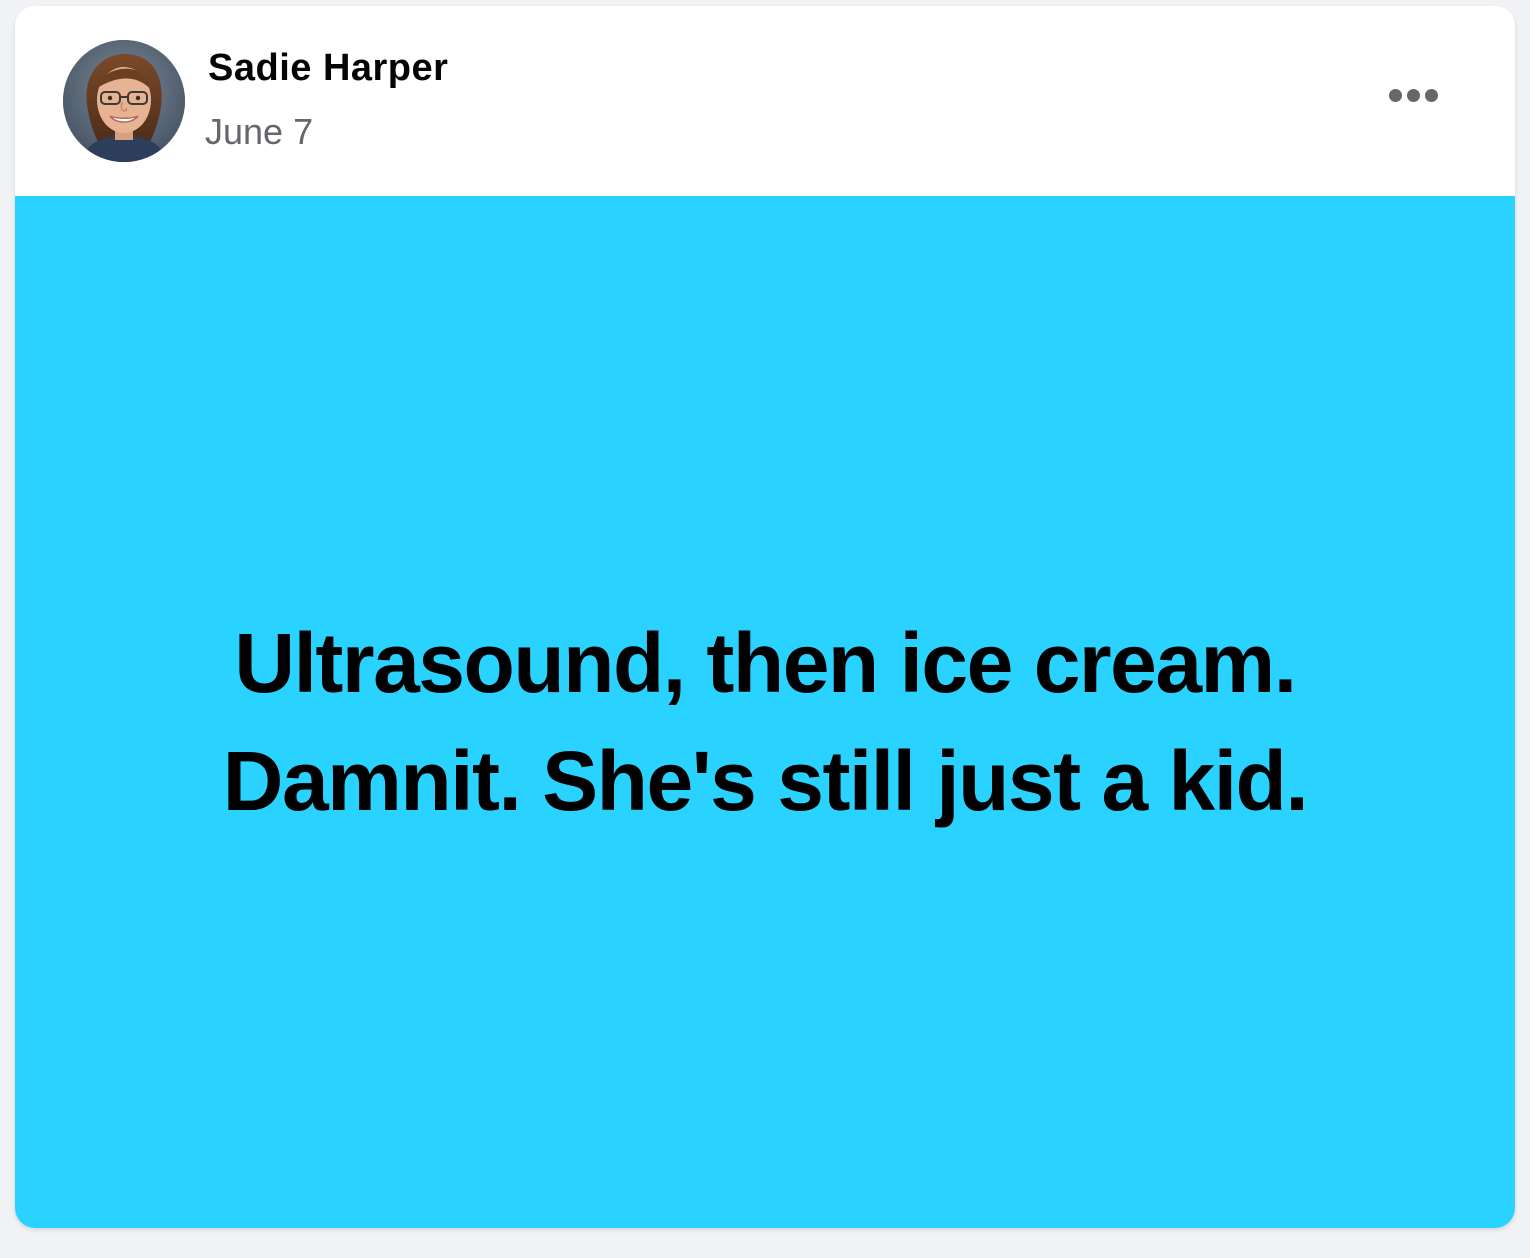 The width and height of the screenshot is (1530, 1258). I want to click on more-options-icon, so click(1395, 95).